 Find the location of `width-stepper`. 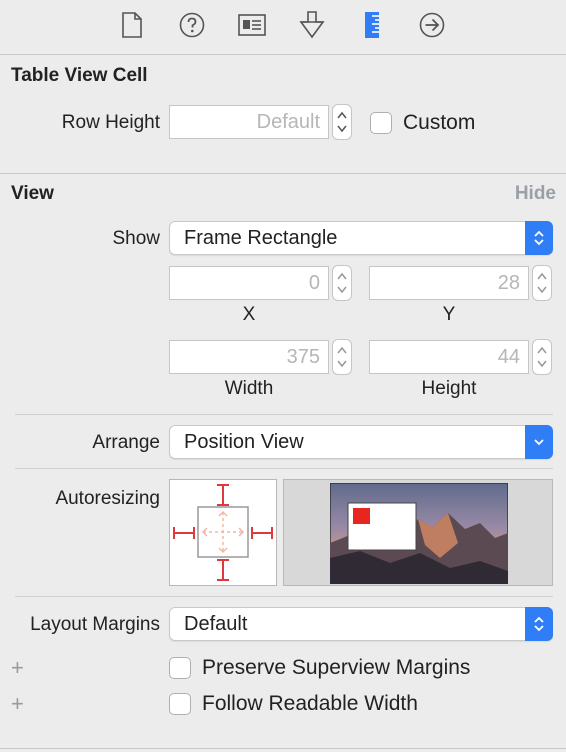

width-stepper is located at coordinates (342, 357).